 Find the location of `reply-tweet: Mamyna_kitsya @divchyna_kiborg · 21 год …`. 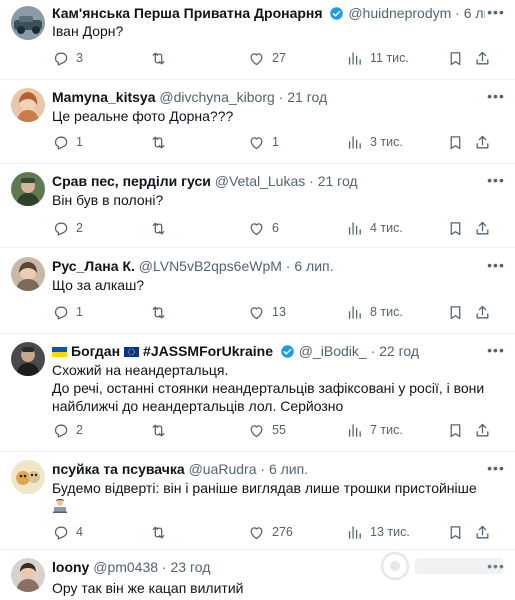

reply-tweet: Mamyna_kitsya @divchyna_kiborg · 21 год … is located at coordinates (257, 122).